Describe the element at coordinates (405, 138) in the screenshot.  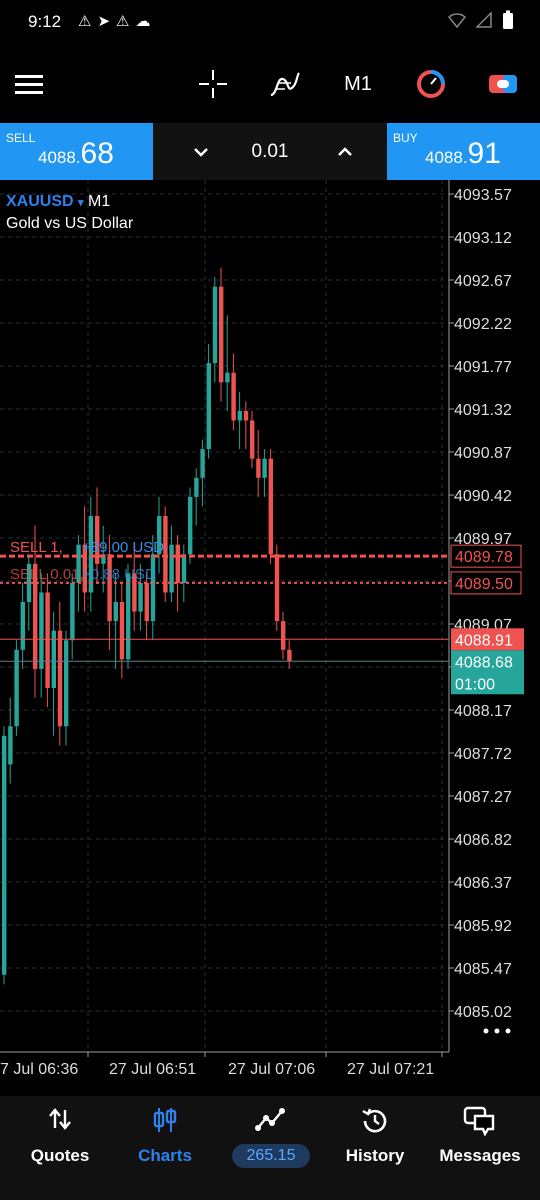
I see `buy-label: BUY` at that location.